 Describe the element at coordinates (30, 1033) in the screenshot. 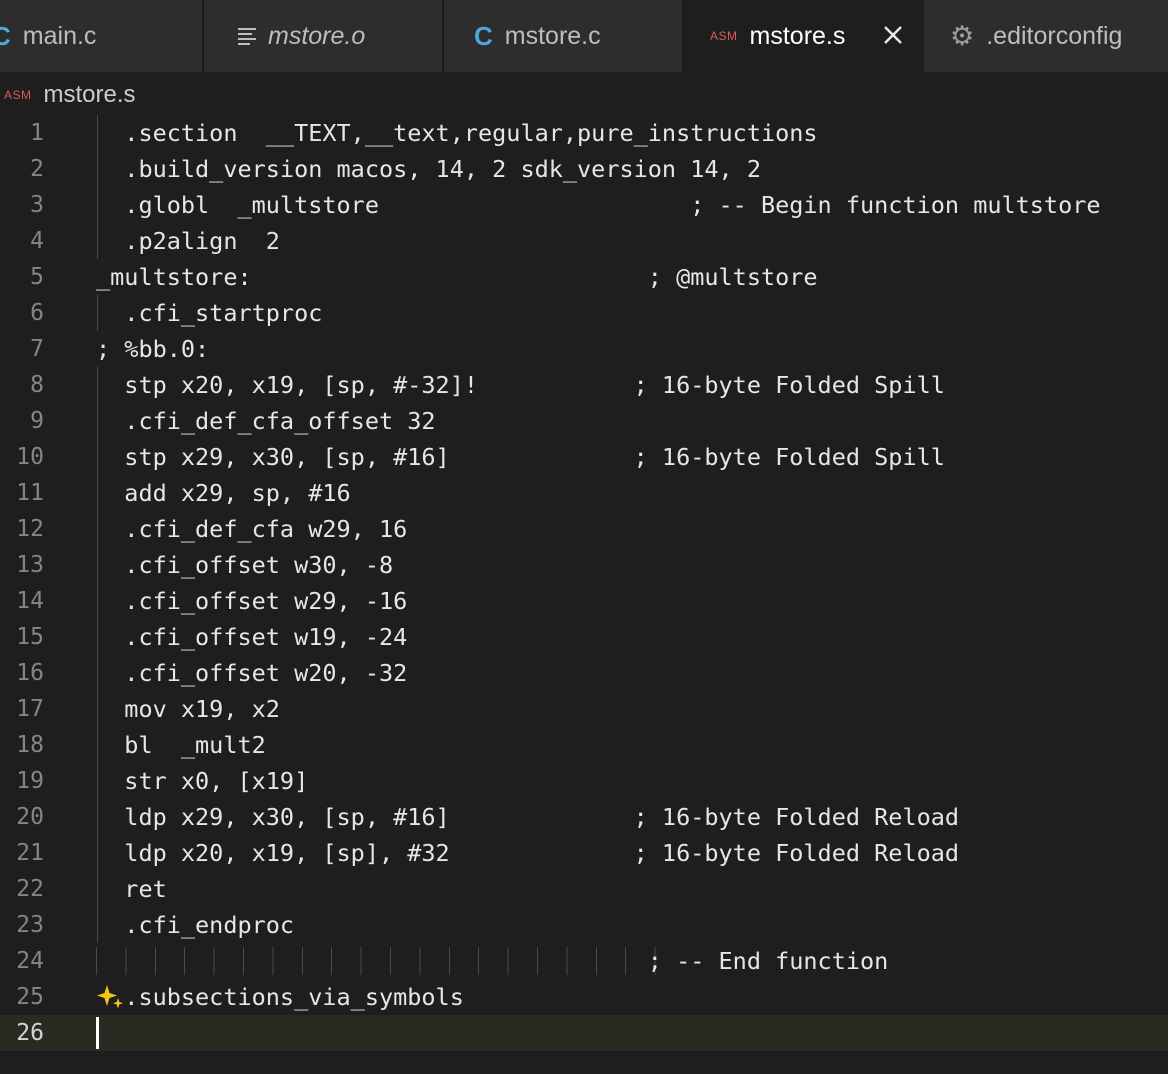

I see `line-number: 26` at that location.